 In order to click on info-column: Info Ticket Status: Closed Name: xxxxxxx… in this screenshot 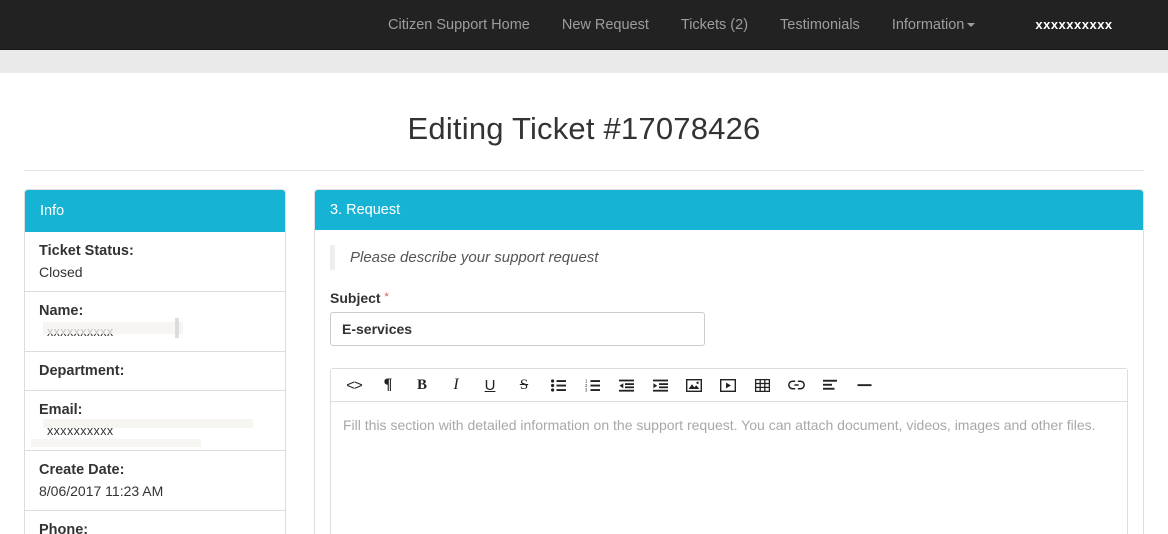, I will do `click(155, 361)`.